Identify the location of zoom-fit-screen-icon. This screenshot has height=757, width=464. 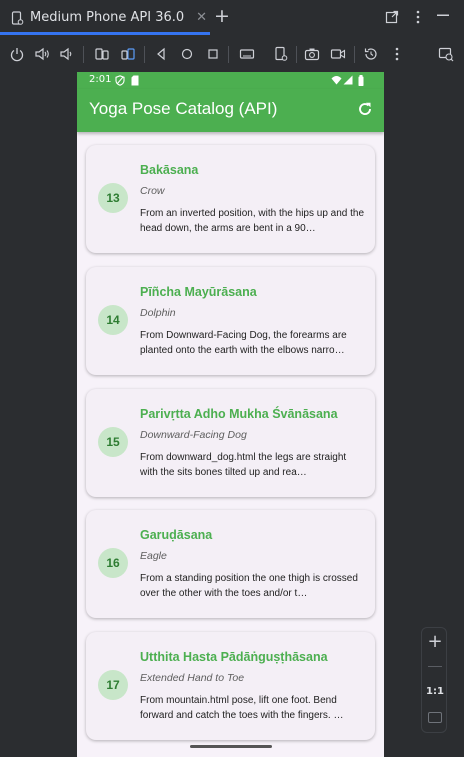
(435, 717).